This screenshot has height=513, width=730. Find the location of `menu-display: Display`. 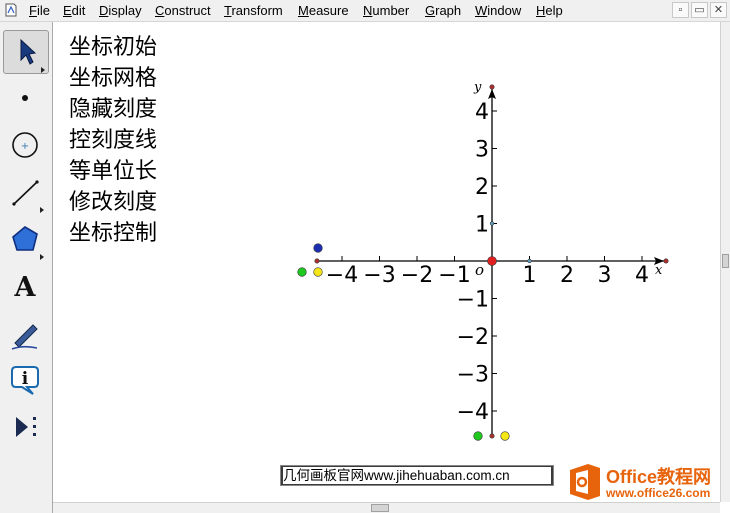

menu-display: Display is located at coordinates (120, 10).